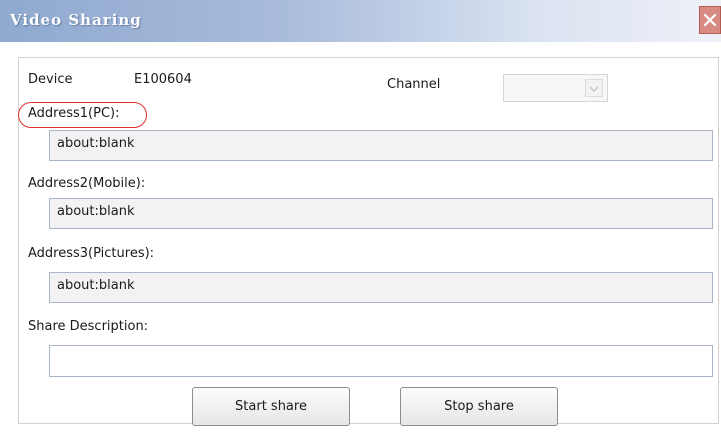 The image size is (721, 446). Describe the element at coordinates (360, 21) in the screenshot. I see `title-bar: Video Sharing` at that location.